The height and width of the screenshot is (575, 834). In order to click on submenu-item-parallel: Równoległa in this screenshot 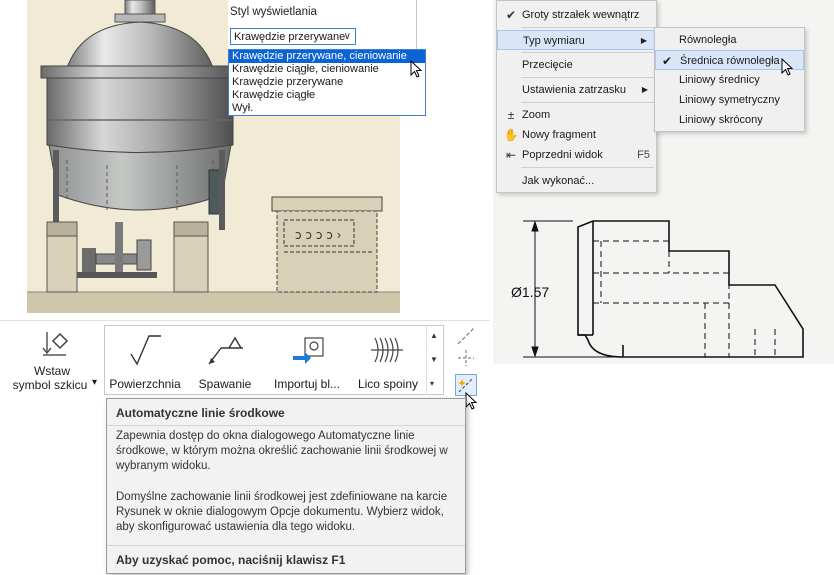, I will do `click(729, 40)`.